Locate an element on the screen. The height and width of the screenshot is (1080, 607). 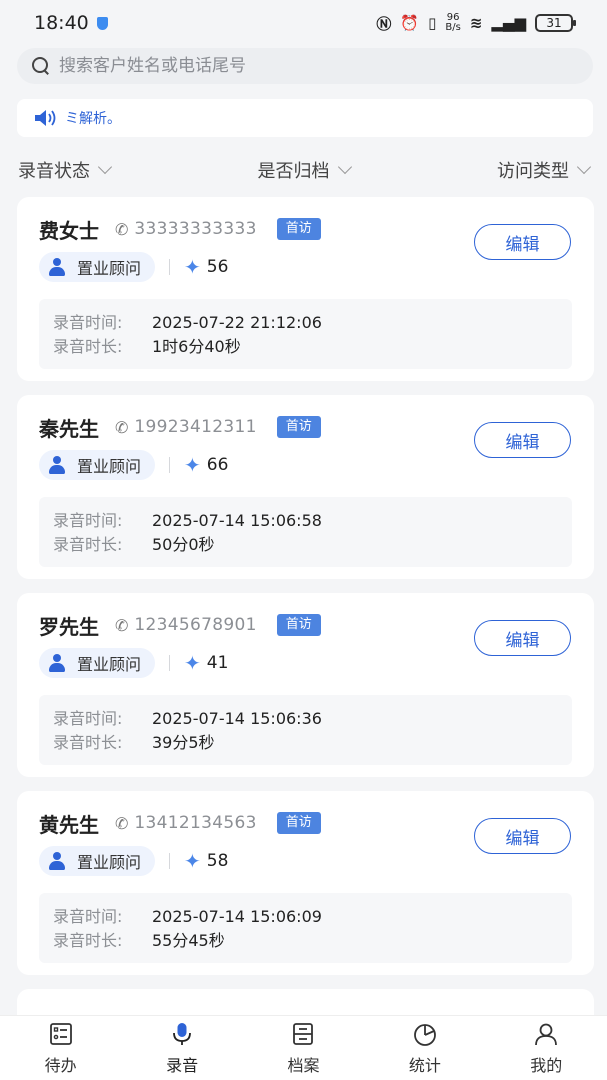
tab-recording: 录音 is located at coordinates (182, 1048).